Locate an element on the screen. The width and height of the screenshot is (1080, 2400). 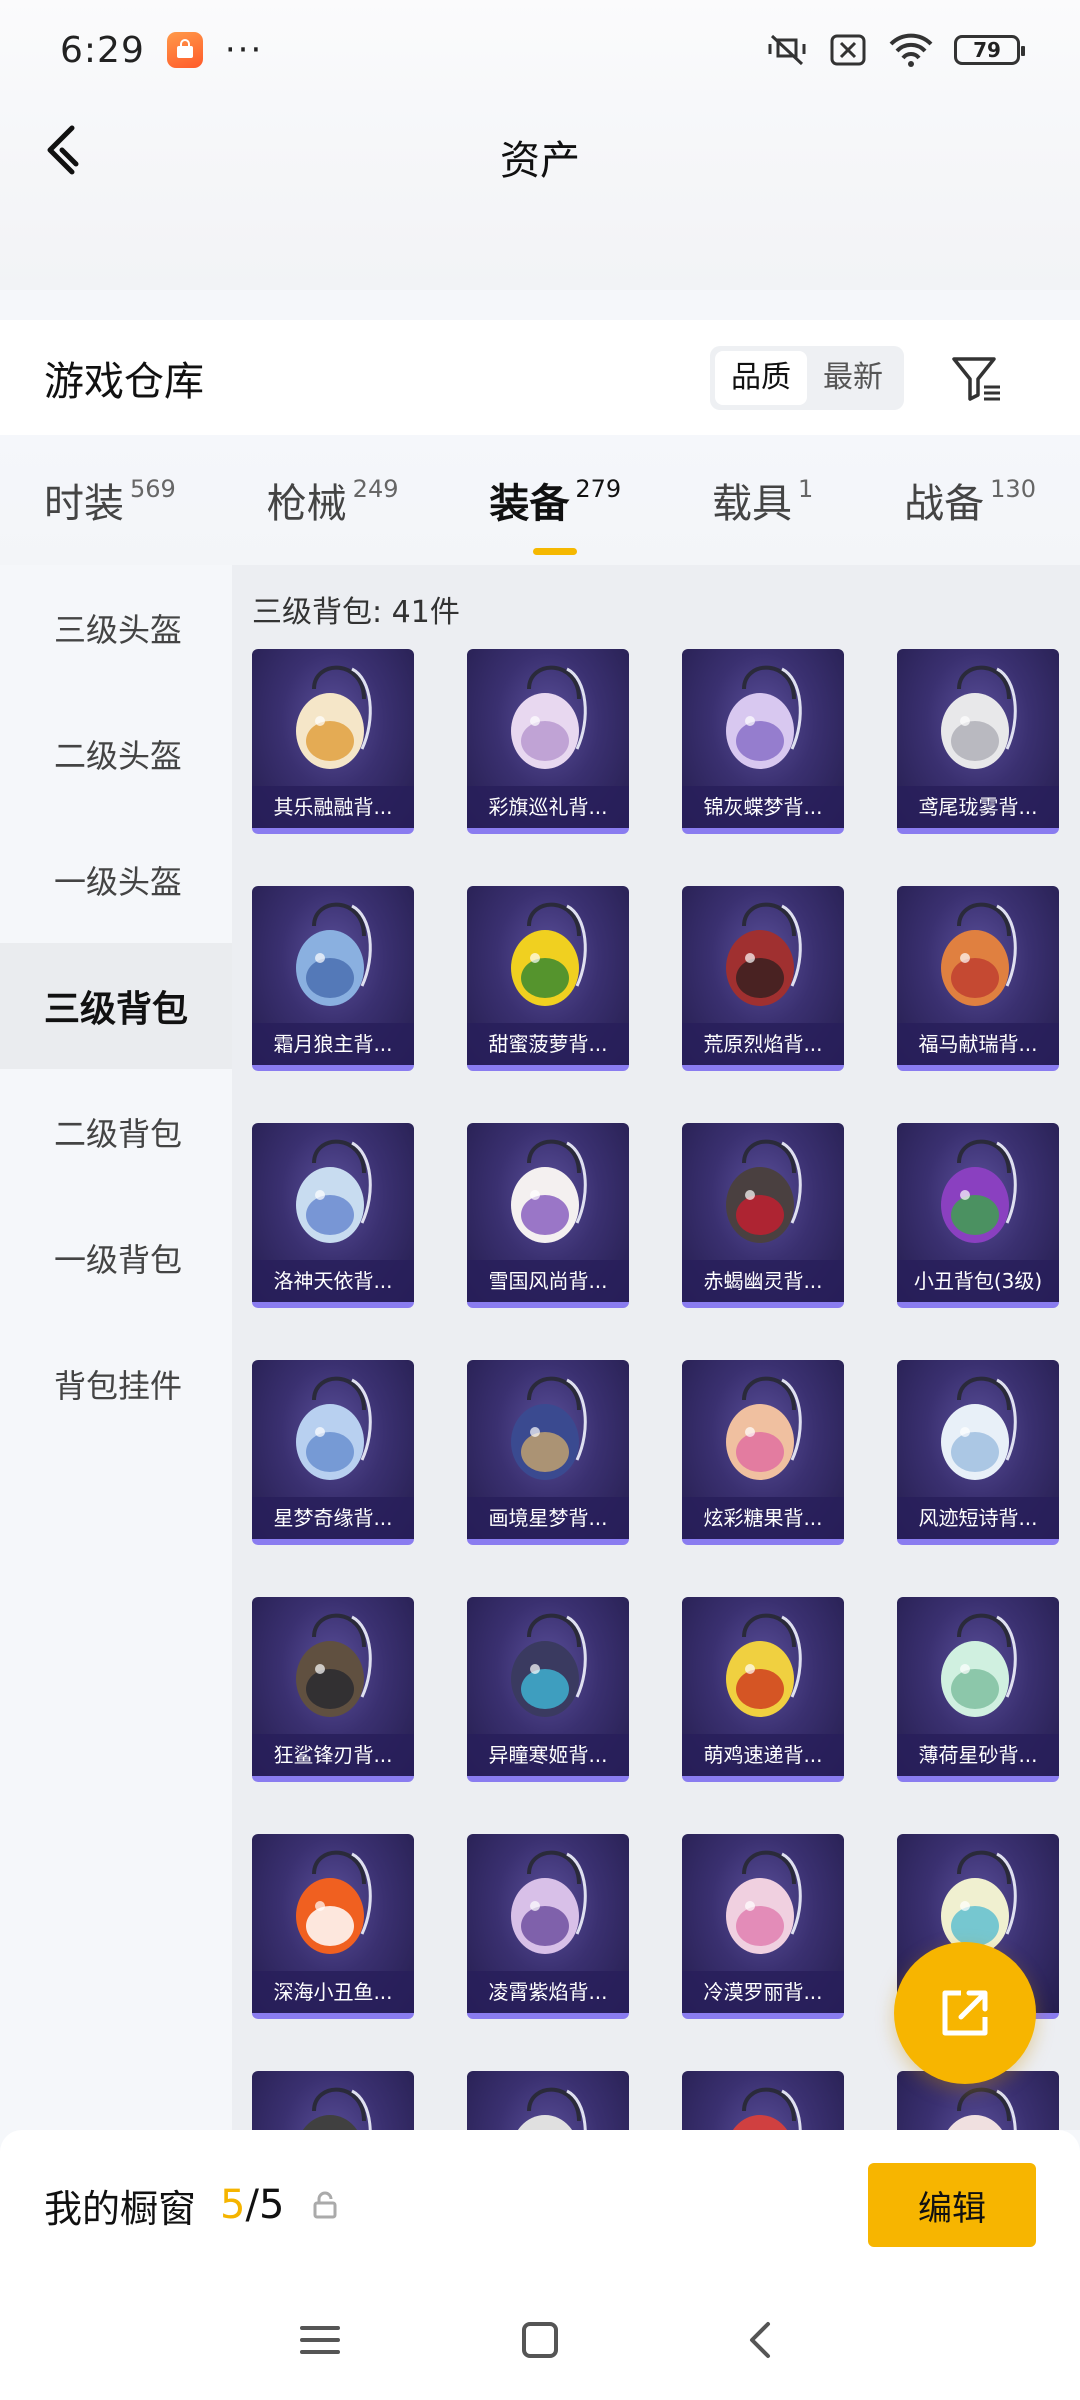
tab-fashion: 时装 569 is located at coordinates (110, 500).